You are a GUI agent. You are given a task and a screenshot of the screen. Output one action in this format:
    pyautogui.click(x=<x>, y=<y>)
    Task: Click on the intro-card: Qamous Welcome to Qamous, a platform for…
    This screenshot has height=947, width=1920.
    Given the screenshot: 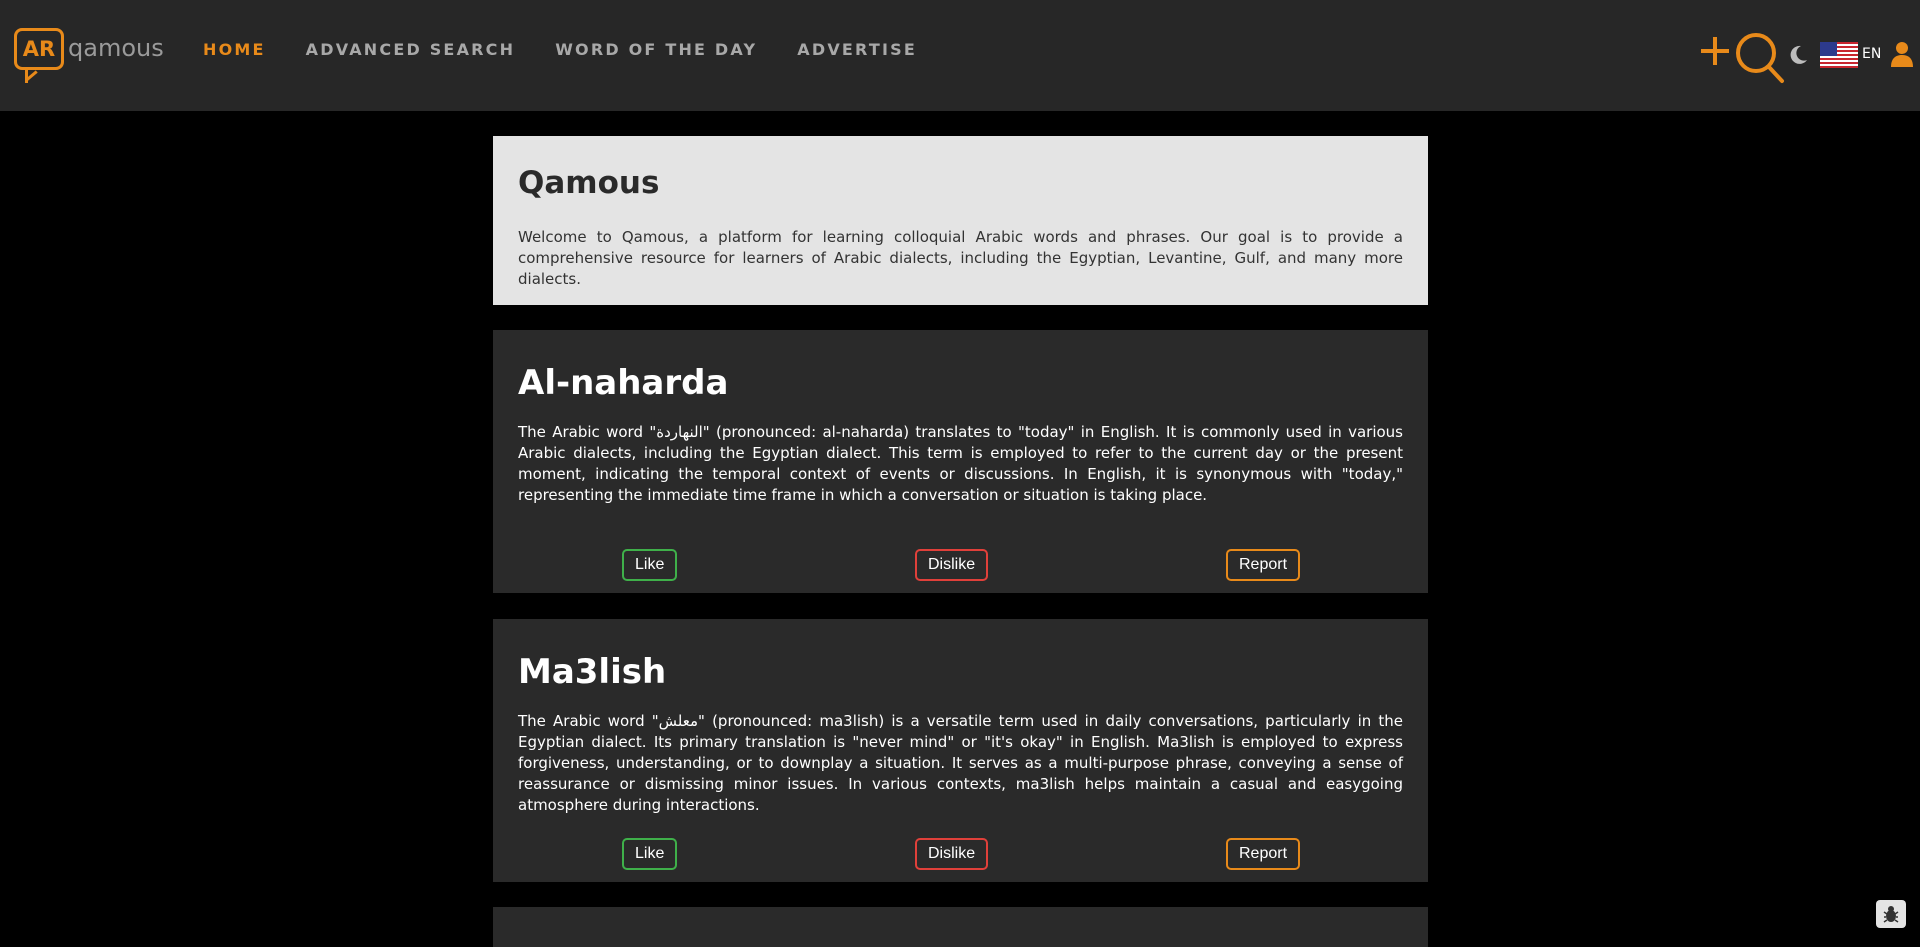 What is the action you would take?
    pyautogui.click(x=960, y=220)
    